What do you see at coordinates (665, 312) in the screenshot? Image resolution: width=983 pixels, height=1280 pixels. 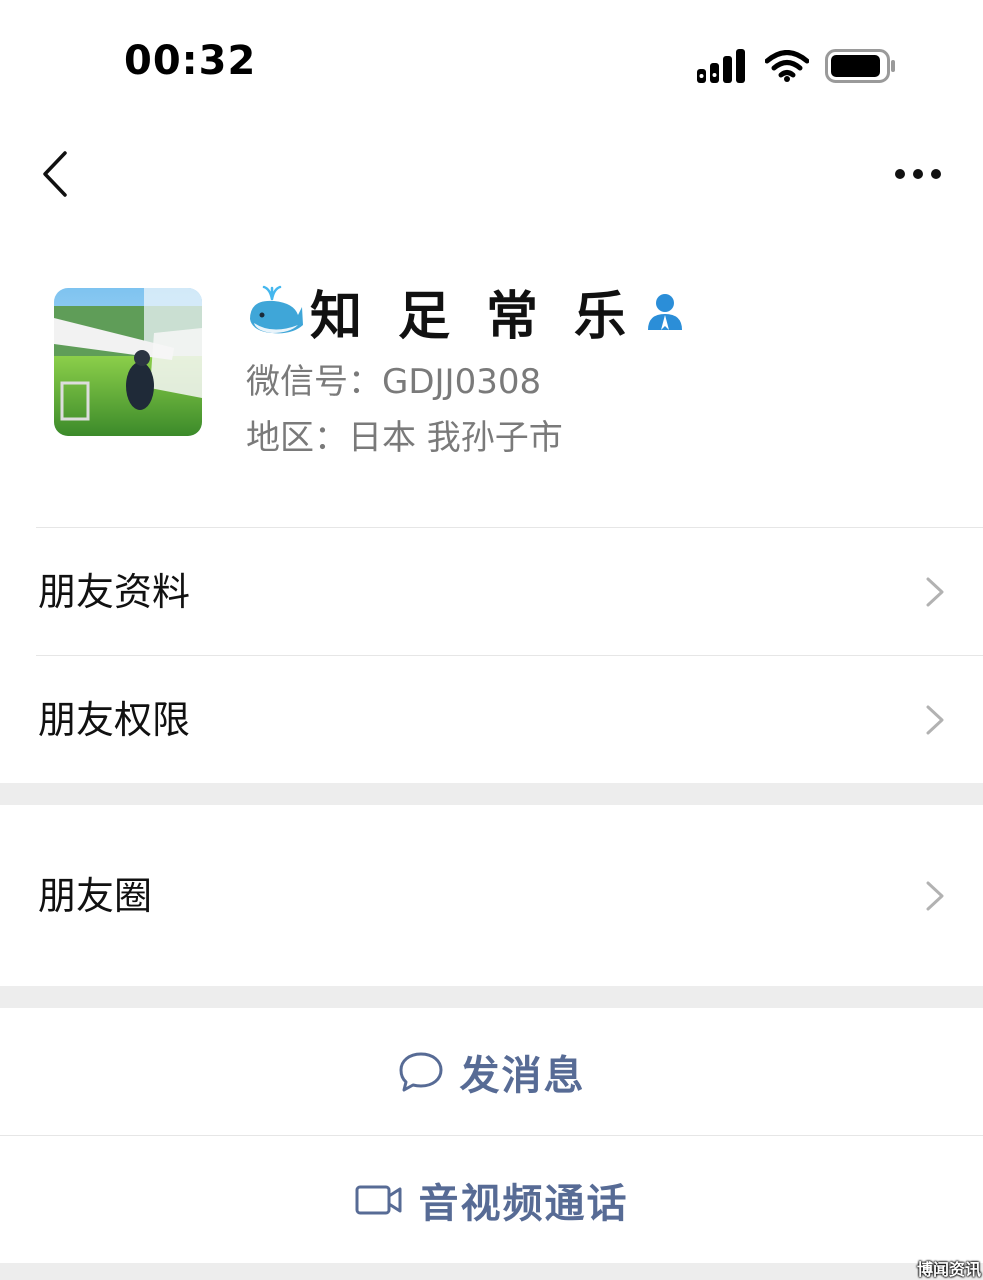 I see `verified-user-icon` at bounding box center [665, 312].